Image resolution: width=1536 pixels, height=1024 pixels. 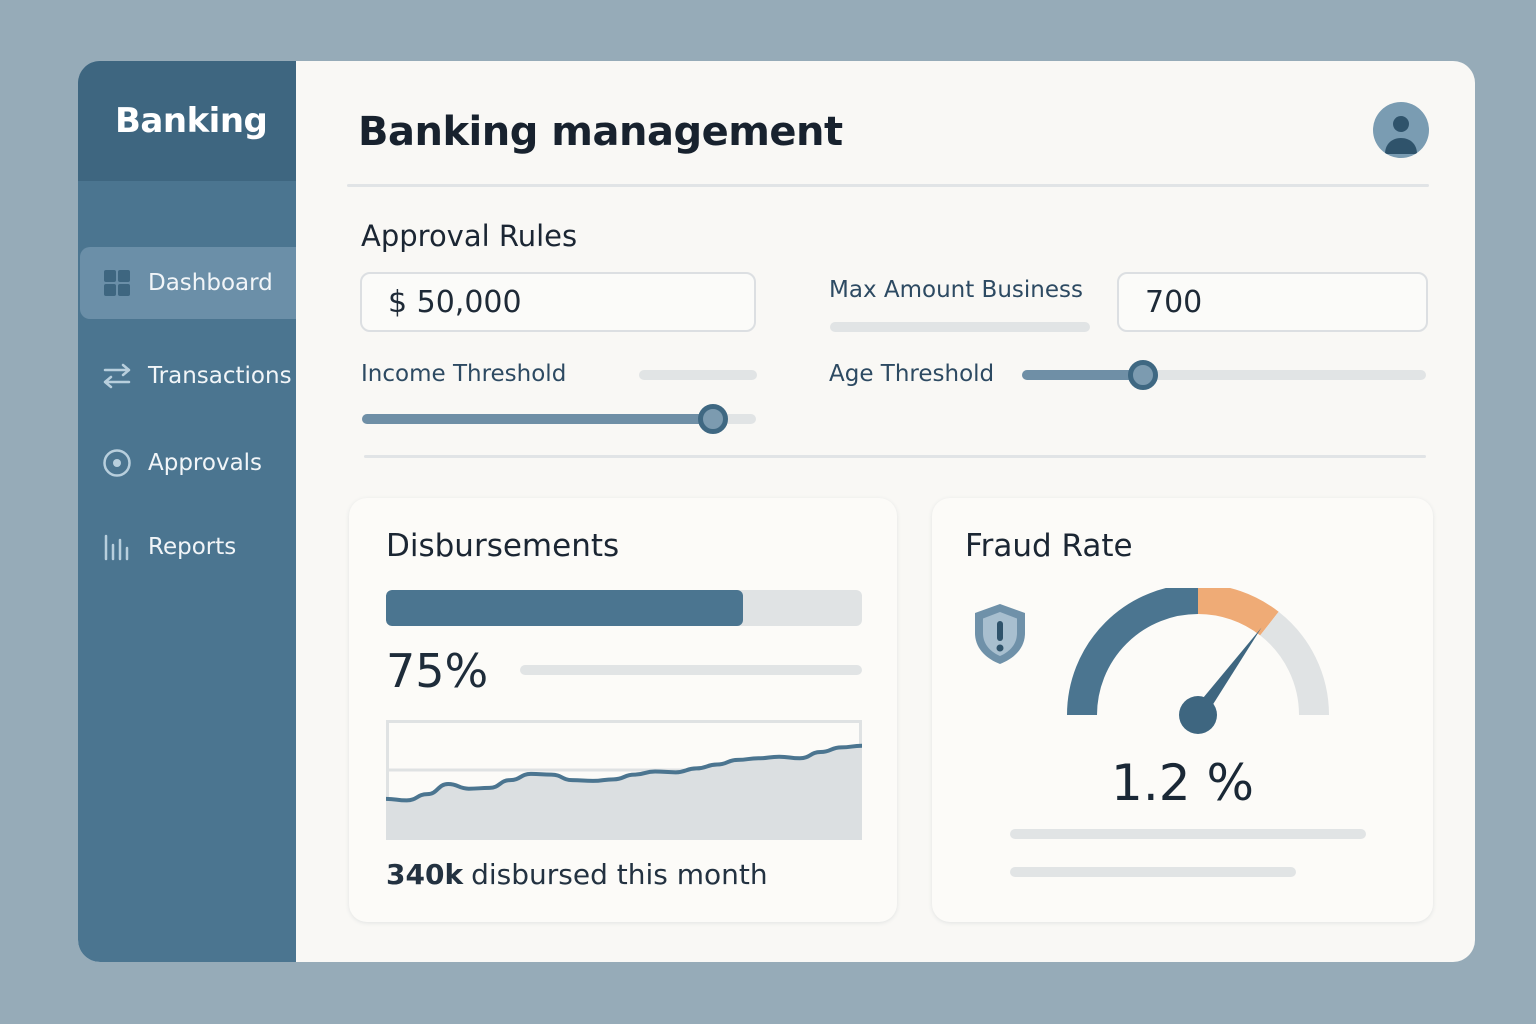 I want to click on sidebar-item-label: Dashboard, so click(x=210, y=283).